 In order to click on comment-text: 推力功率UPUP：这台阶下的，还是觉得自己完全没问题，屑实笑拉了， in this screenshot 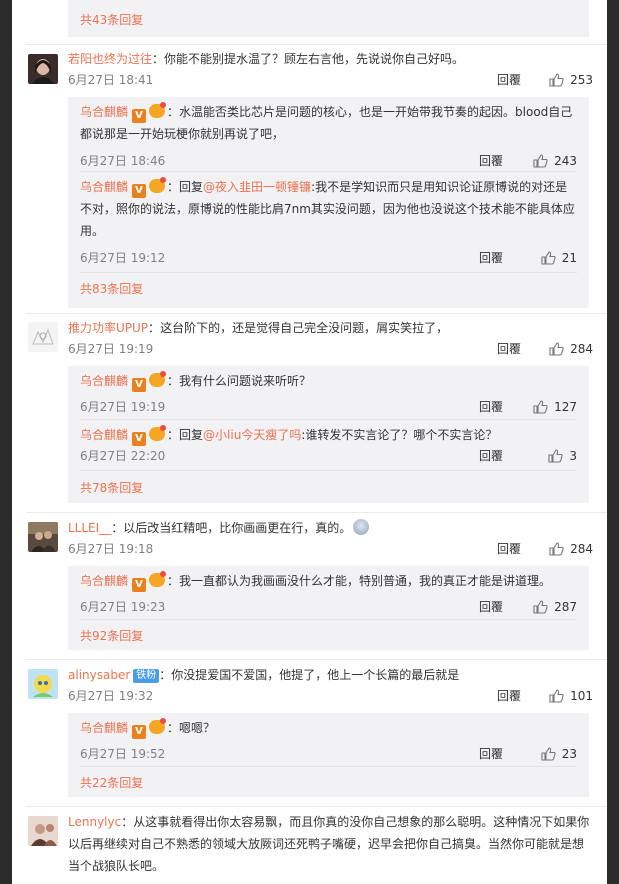, I will do `click(330, 328)`.